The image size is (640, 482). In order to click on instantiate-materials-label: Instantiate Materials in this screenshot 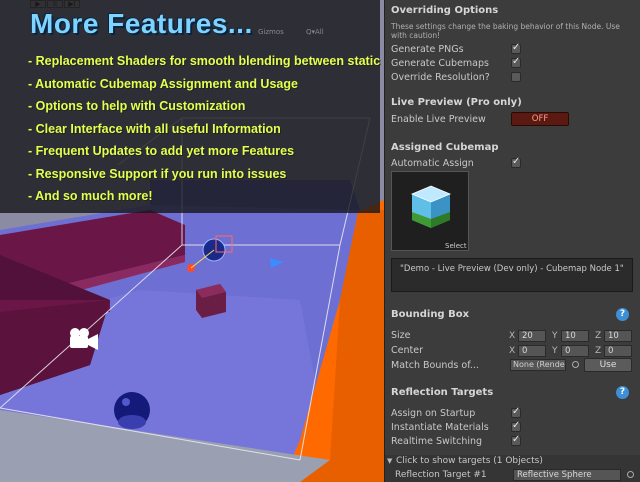, I will do `click(440, 427)`.